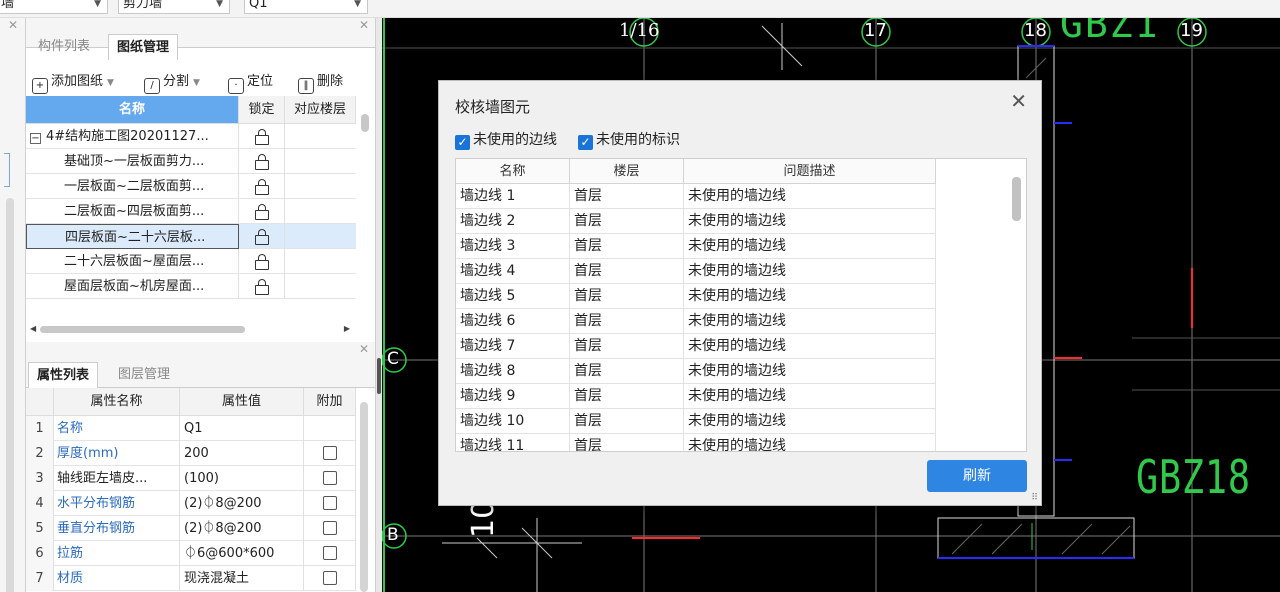 The height and width of the screenshot is (592, 1280). What do you see at coordinates (629, 140) in the screenshot?
I see `unused-mark-checkbox: ✓ 未使用的标识` at bounding box center [629, 140].